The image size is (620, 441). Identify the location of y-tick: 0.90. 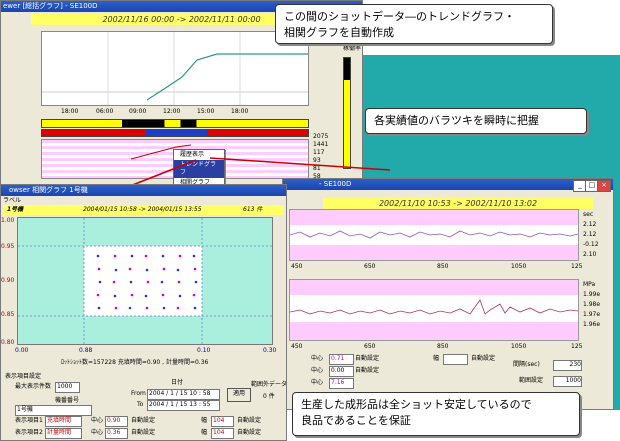
(8, 280).